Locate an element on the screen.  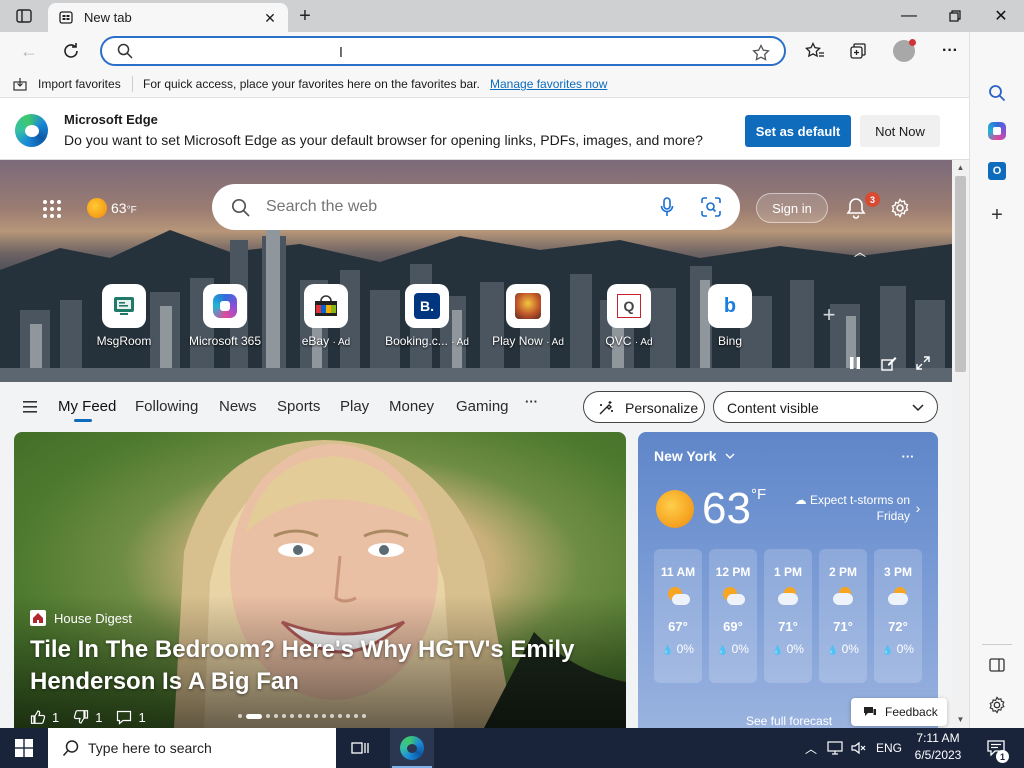
close-window-button: ✕ is located at coordinates (1001, 16).